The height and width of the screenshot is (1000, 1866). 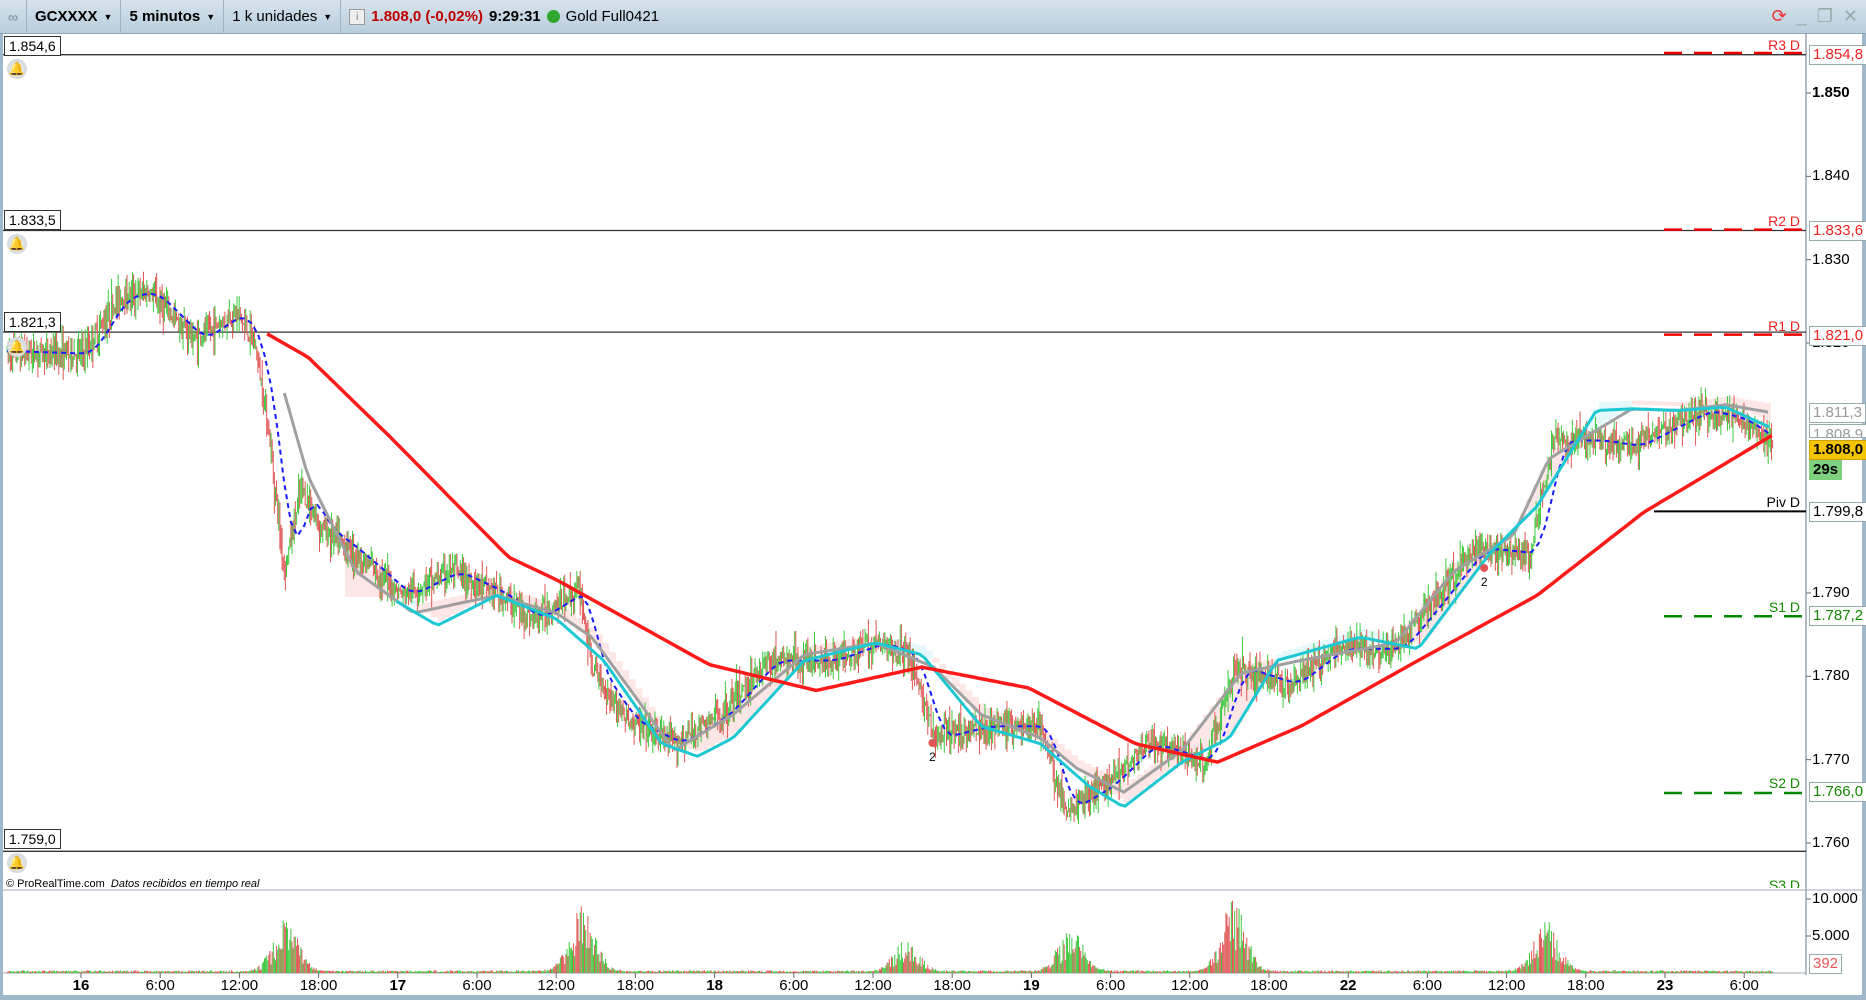 I want to click on level-label: 1.833,5, so click(x=32, y=220).